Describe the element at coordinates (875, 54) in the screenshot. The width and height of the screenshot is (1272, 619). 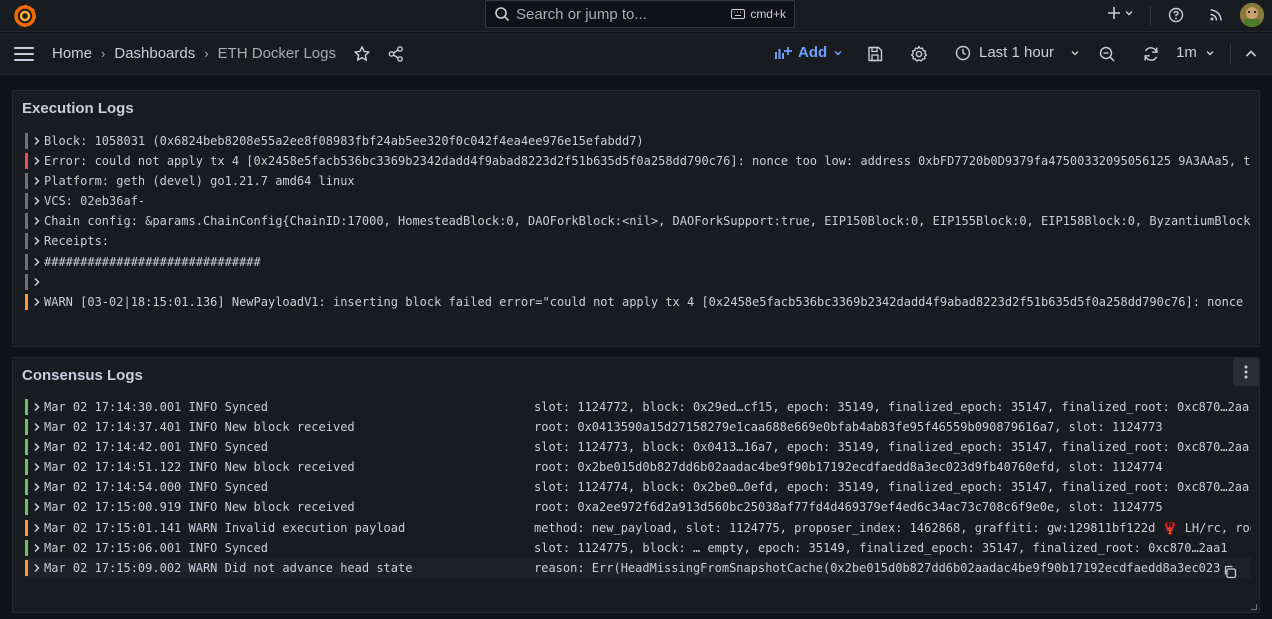
I see `save-icon` at that location.